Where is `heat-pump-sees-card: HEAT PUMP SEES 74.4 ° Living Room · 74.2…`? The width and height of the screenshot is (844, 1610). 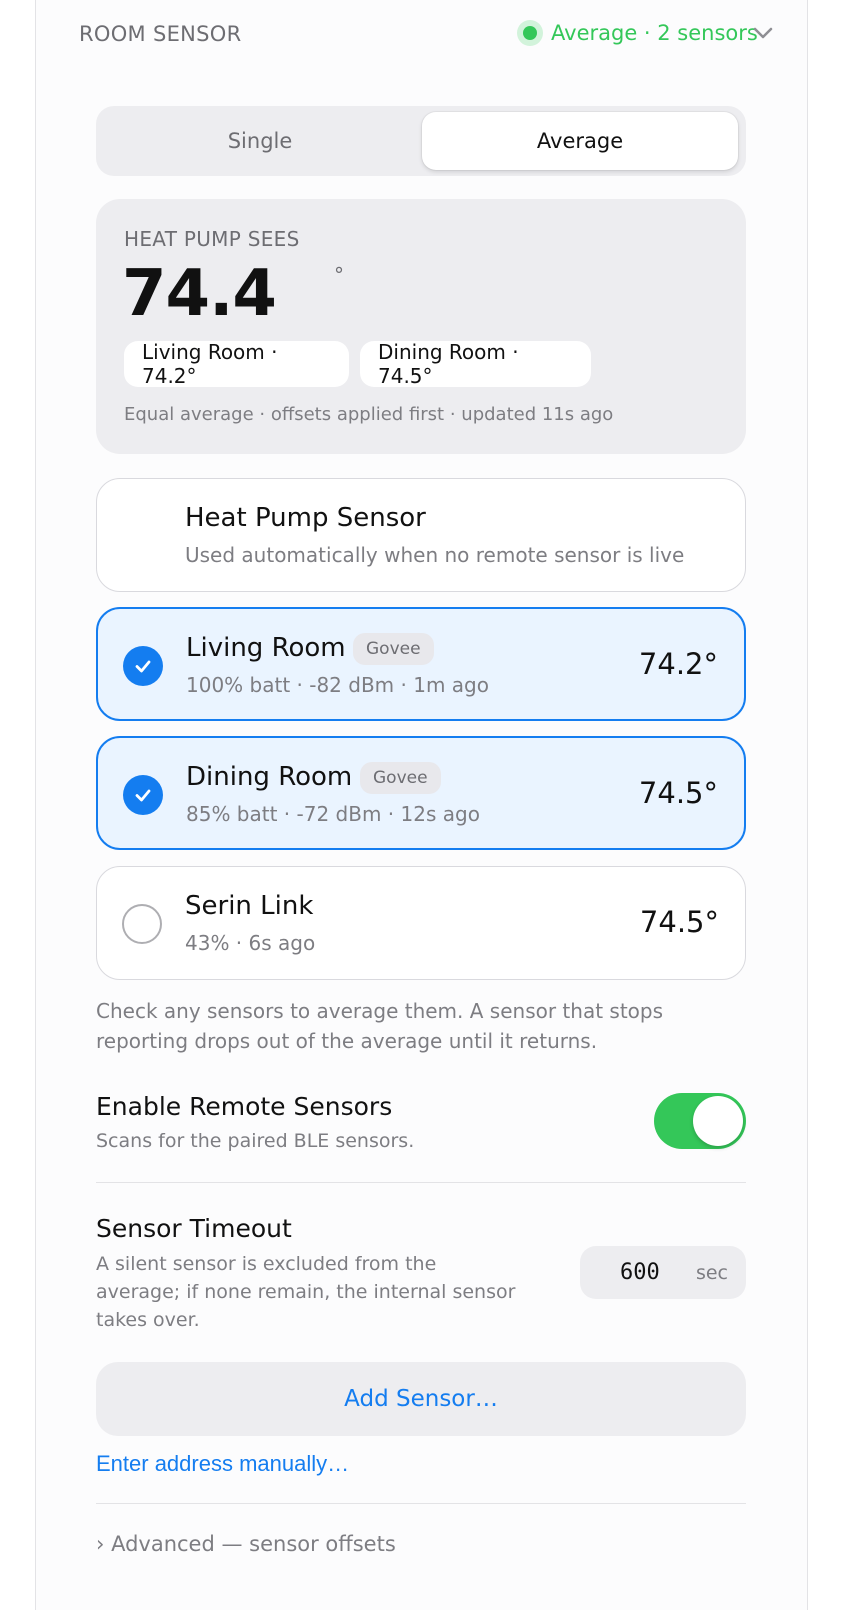 heat-pump-sees-card: HEAT PUMP SEES 74.4 ° Living Room · 74.2… is located at coordinates (421, 326).